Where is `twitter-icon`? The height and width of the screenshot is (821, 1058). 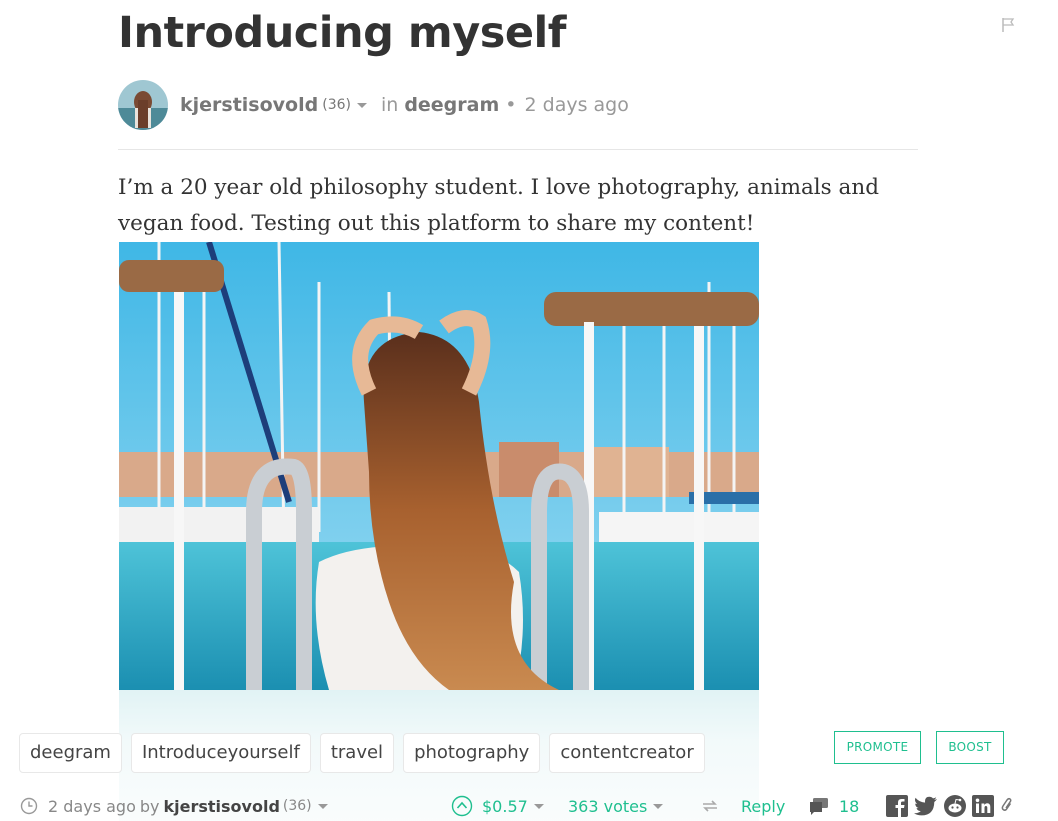
twitter-icon is located at coordinates (926, 806).